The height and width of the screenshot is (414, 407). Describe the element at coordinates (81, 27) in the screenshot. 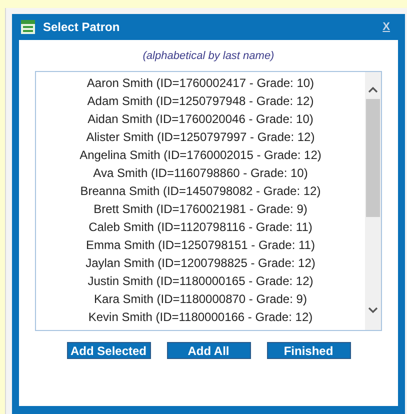

I see `dialog-title: Select Patron` at that location.